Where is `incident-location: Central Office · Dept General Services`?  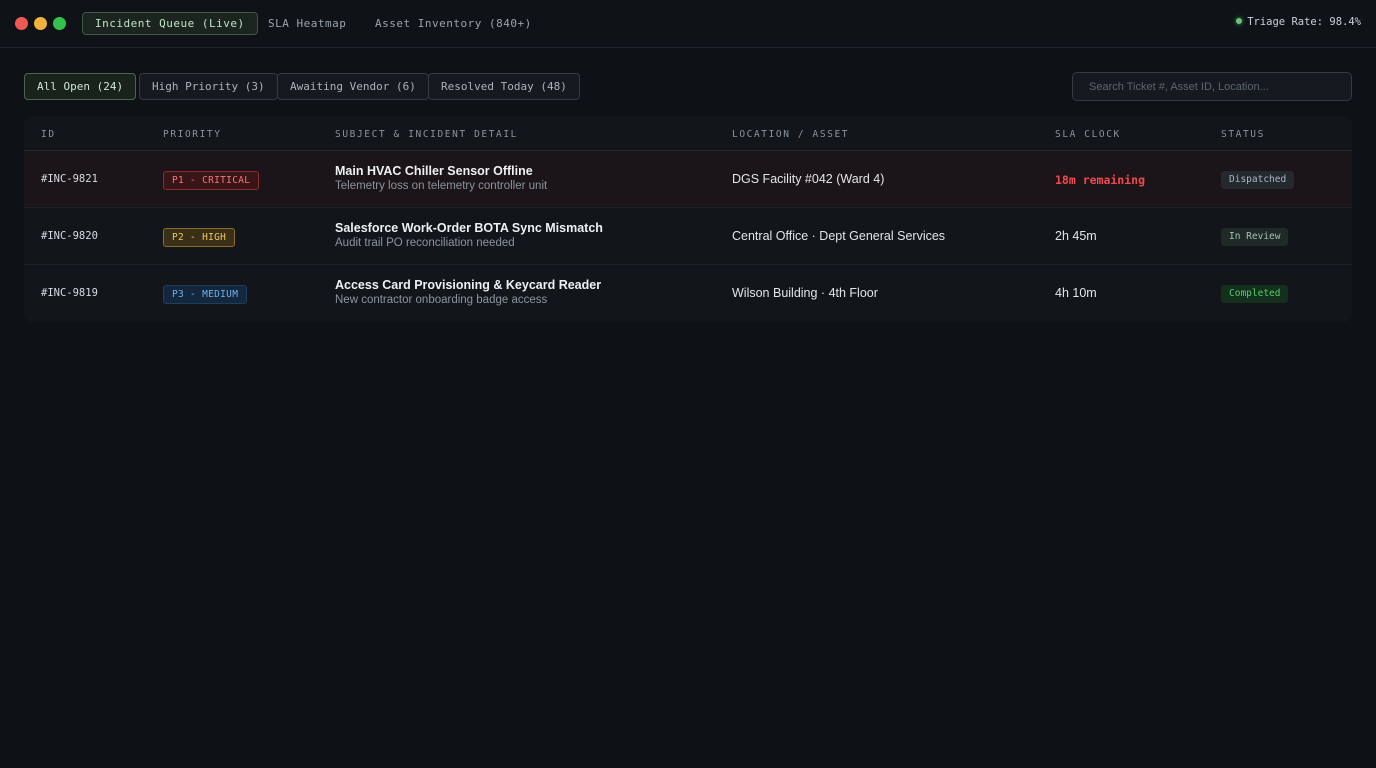 incident-location: Central Office · Dept General Services is located at coordinates (839, 236).